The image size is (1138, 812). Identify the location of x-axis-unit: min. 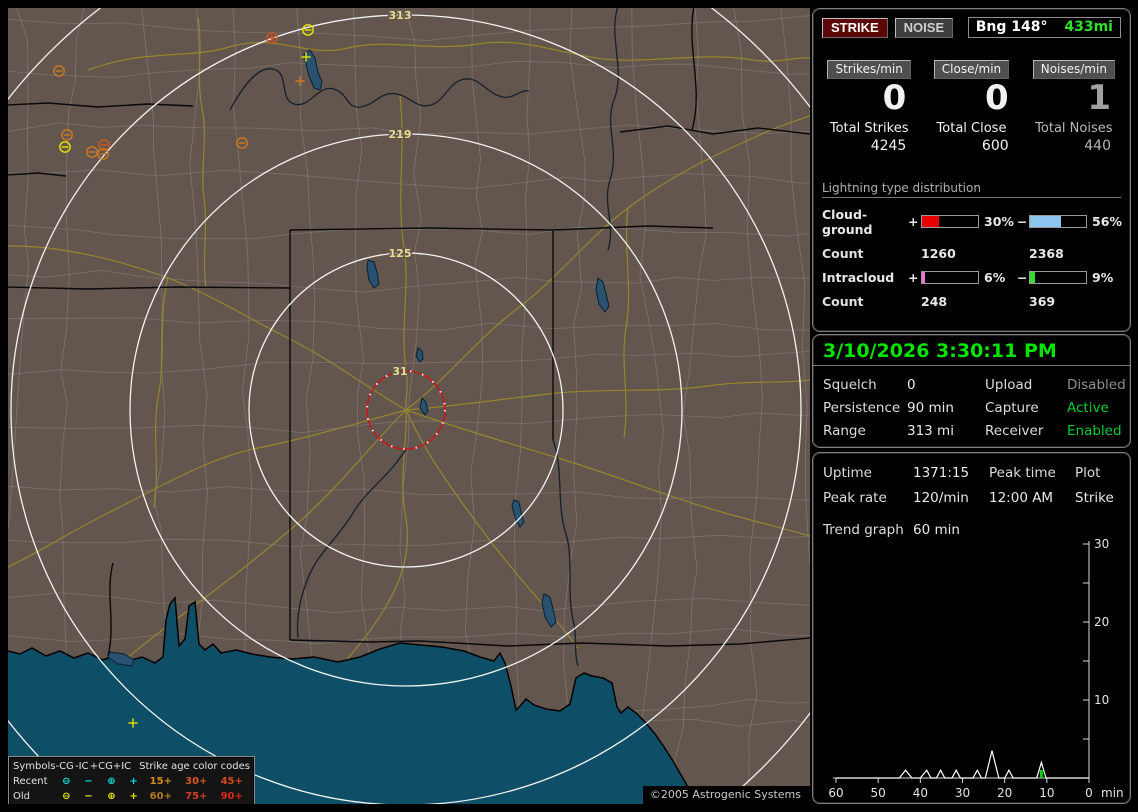
(1112, 793).